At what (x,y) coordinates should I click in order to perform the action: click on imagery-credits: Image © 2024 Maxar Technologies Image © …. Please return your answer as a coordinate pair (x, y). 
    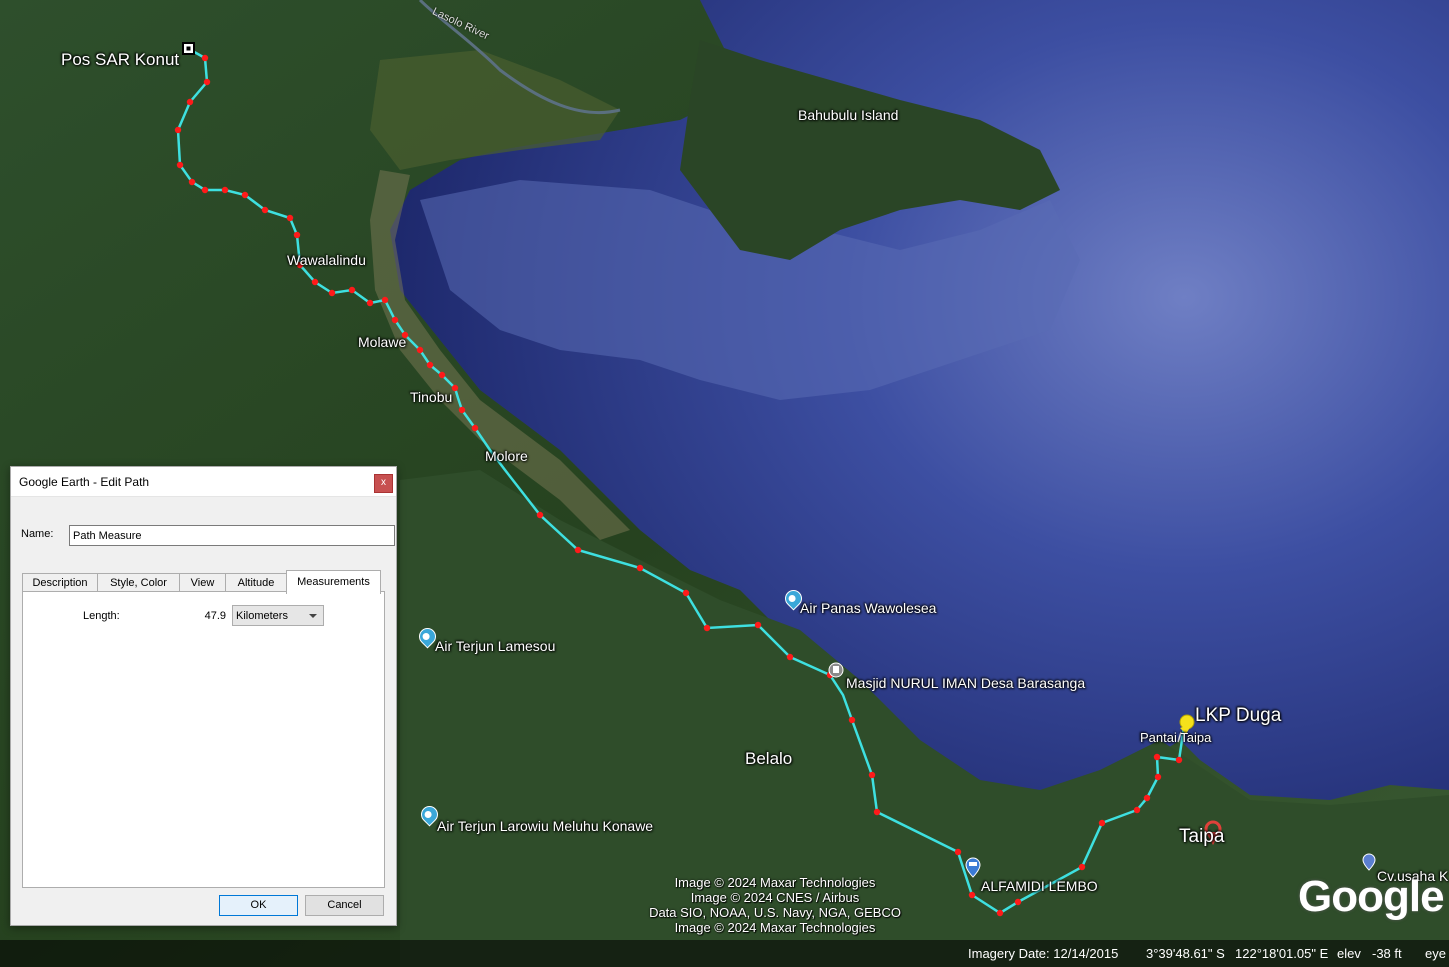
    Looking at the image, I should click on (775, 905).